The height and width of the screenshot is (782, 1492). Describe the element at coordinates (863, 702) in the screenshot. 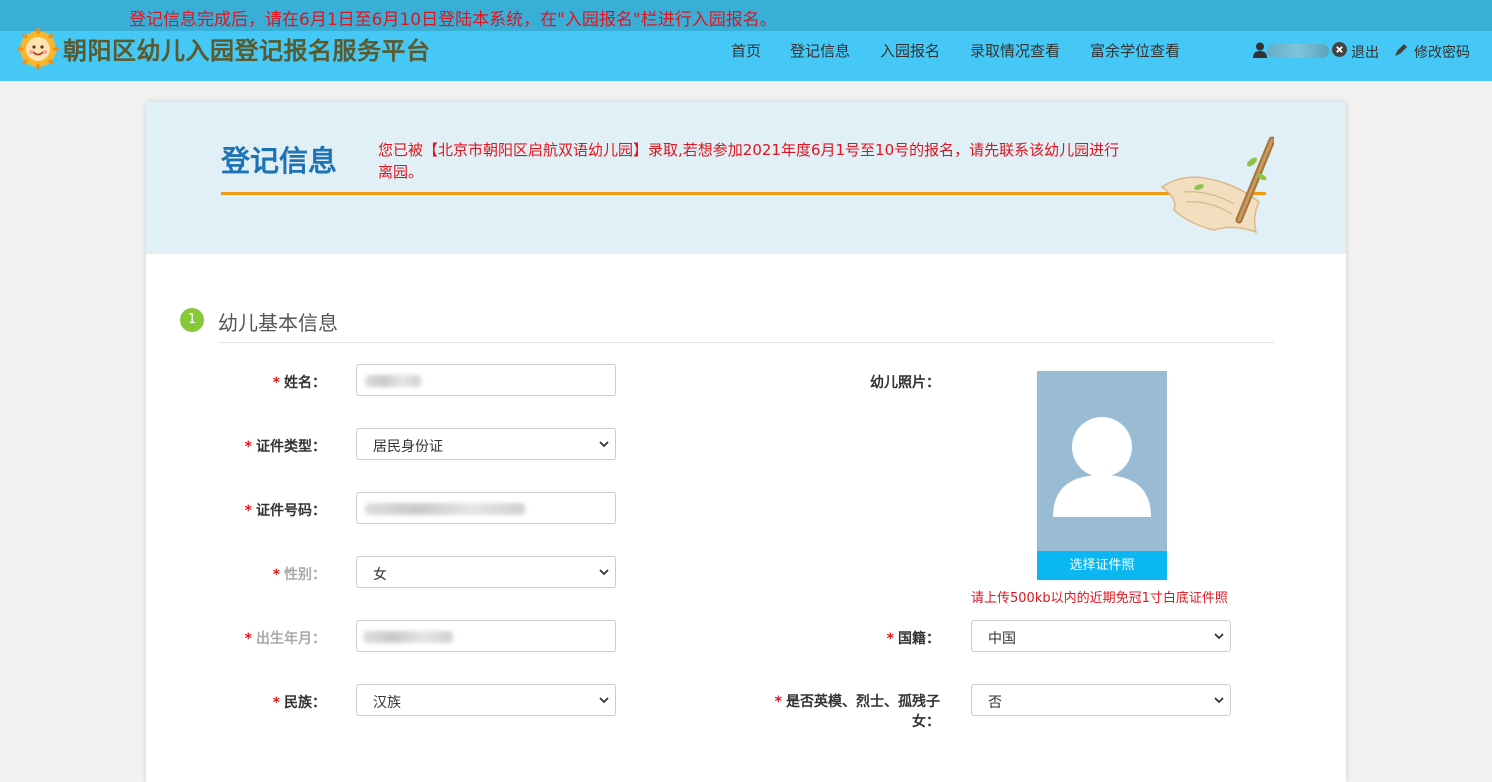

I see `hero-label-line1: 是否英模、烈士、孤残子` at that location.